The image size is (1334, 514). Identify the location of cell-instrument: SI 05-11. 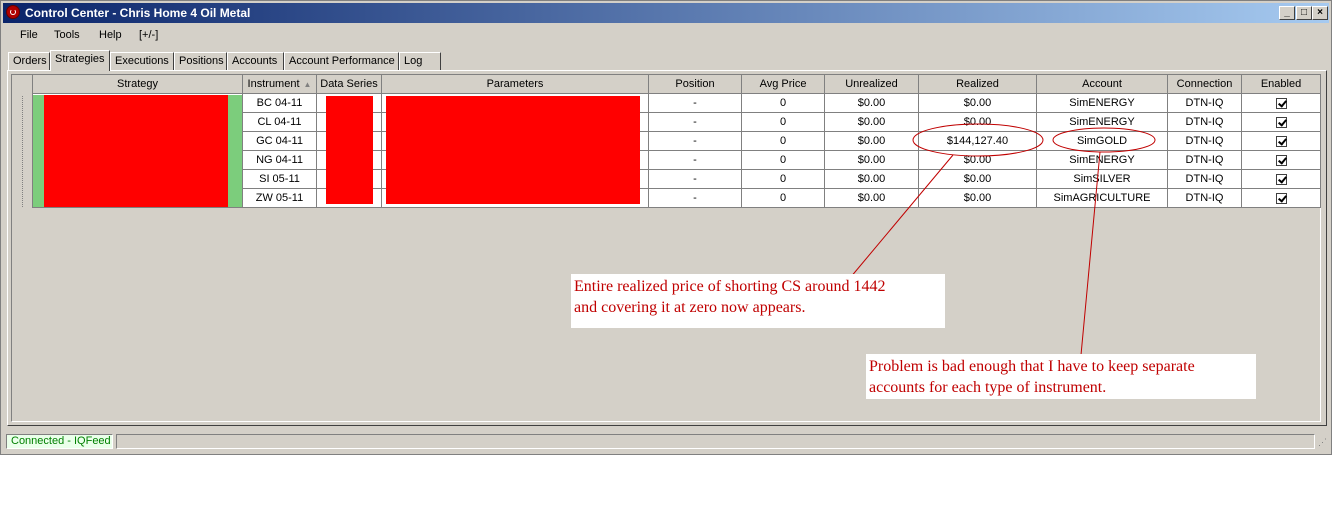
(279, 179).